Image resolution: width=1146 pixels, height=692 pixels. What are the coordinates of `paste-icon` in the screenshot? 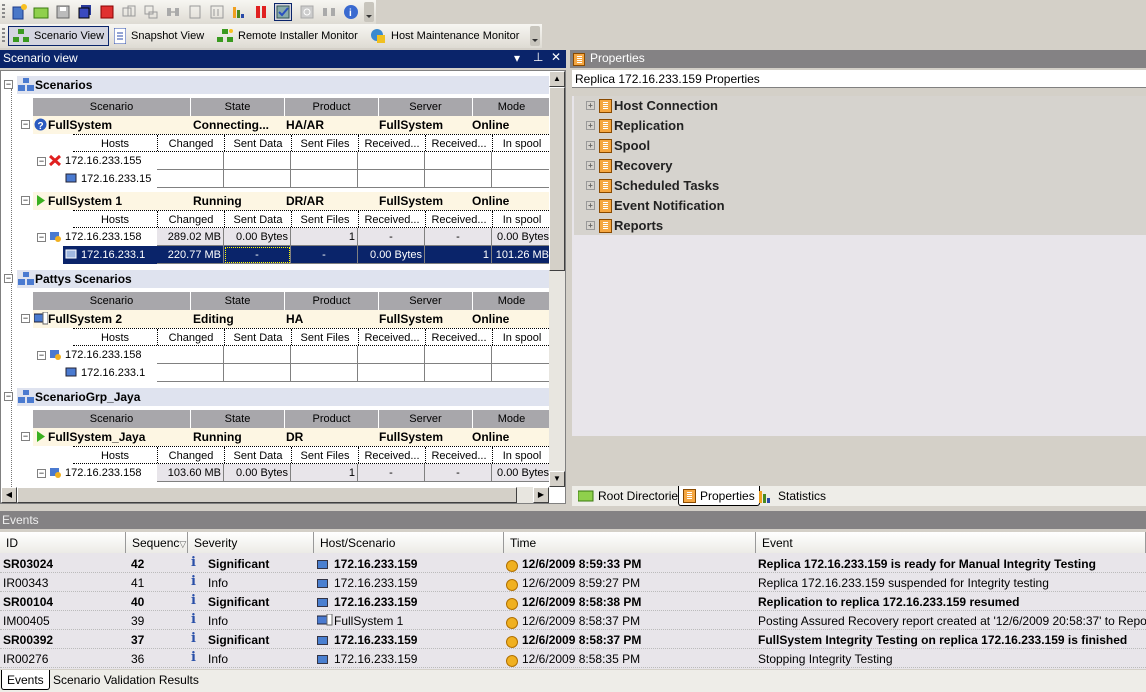 It's located at (151, 12).